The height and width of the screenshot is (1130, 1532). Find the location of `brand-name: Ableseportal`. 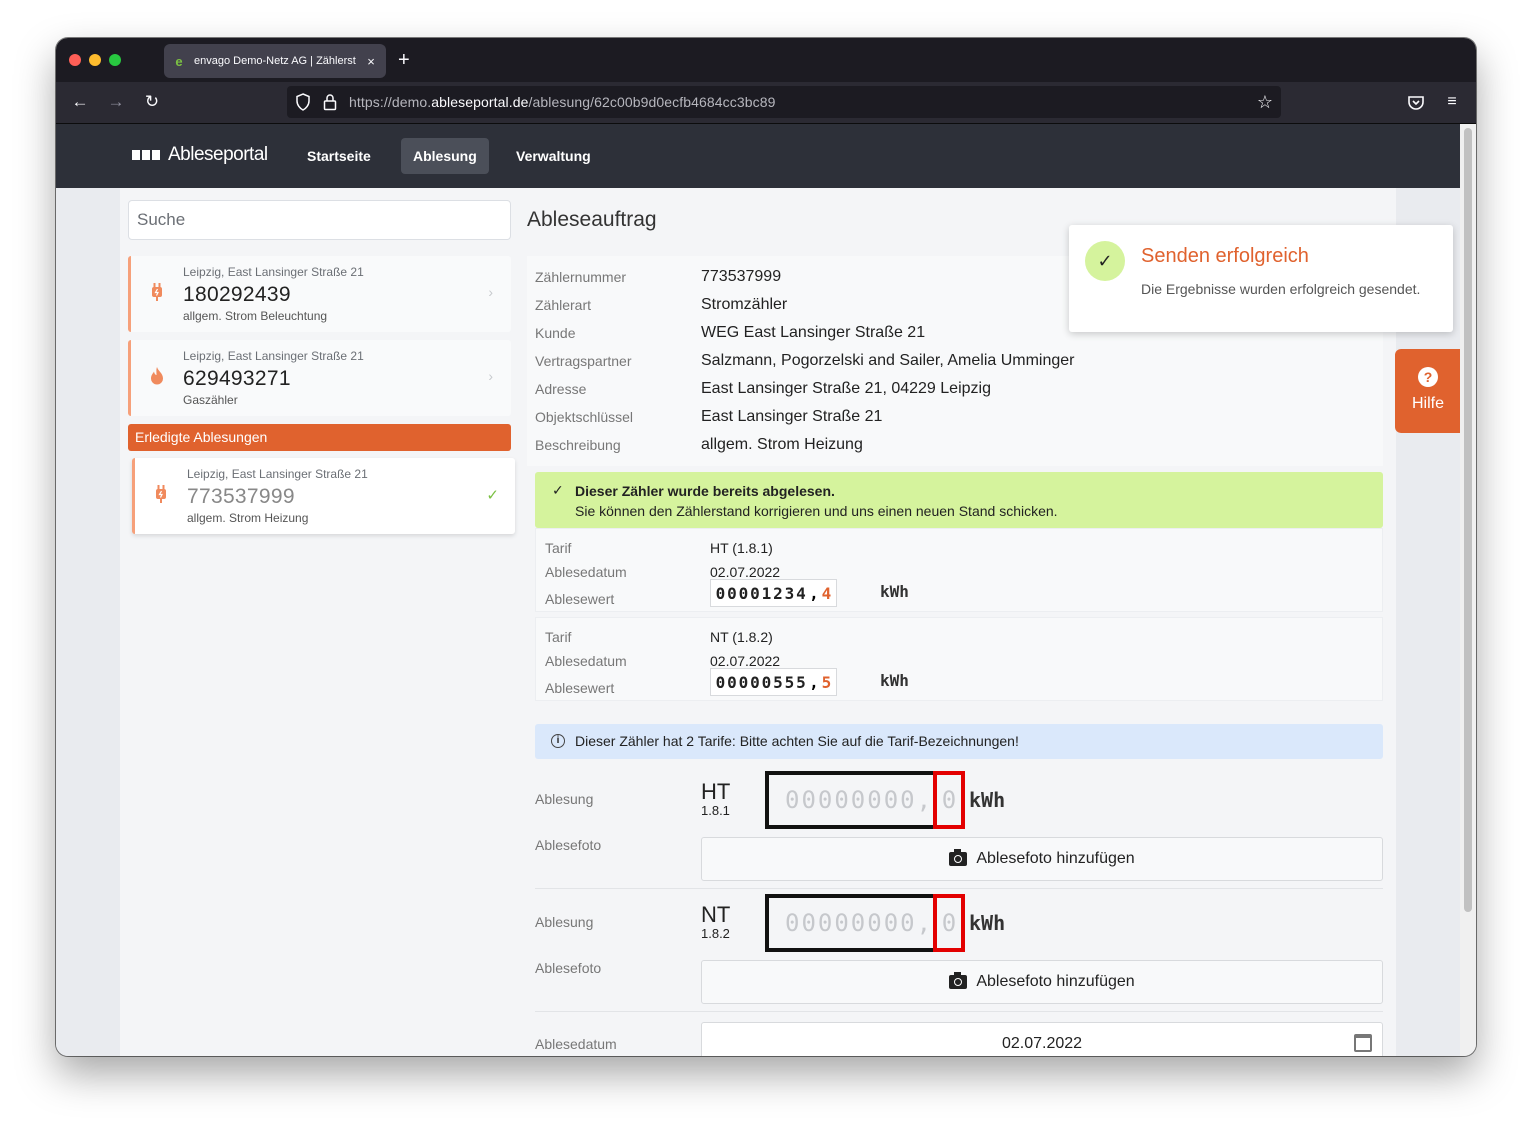

brand-name: Ableseportal is located at coordinates (218, 154).